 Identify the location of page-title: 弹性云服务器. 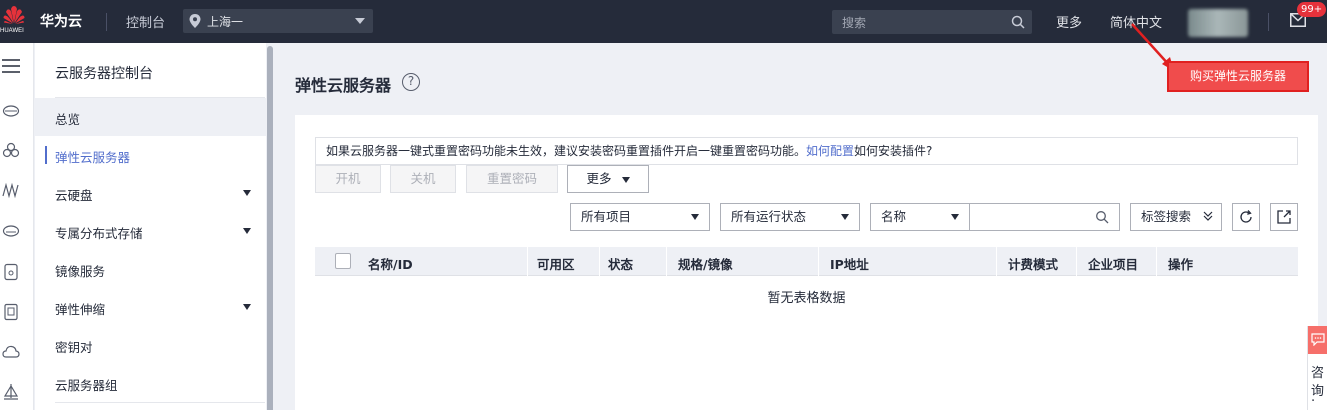
(343, 85).